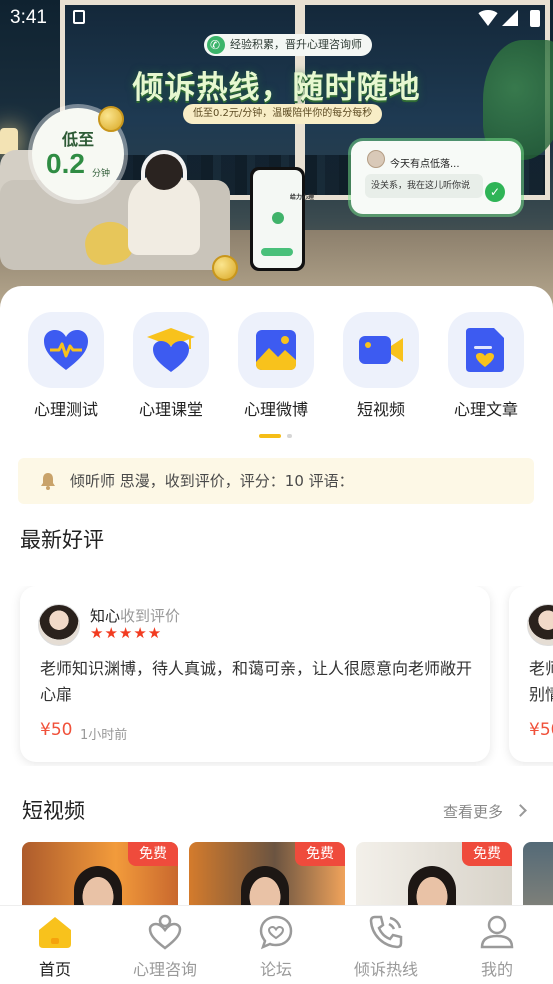 Image resolution: width=553 pixels, height=984 pixels. I want to click on chat-bubble: 今天有点低落... 没关系，我在这儿听你说 ✓, so click(436, 177).